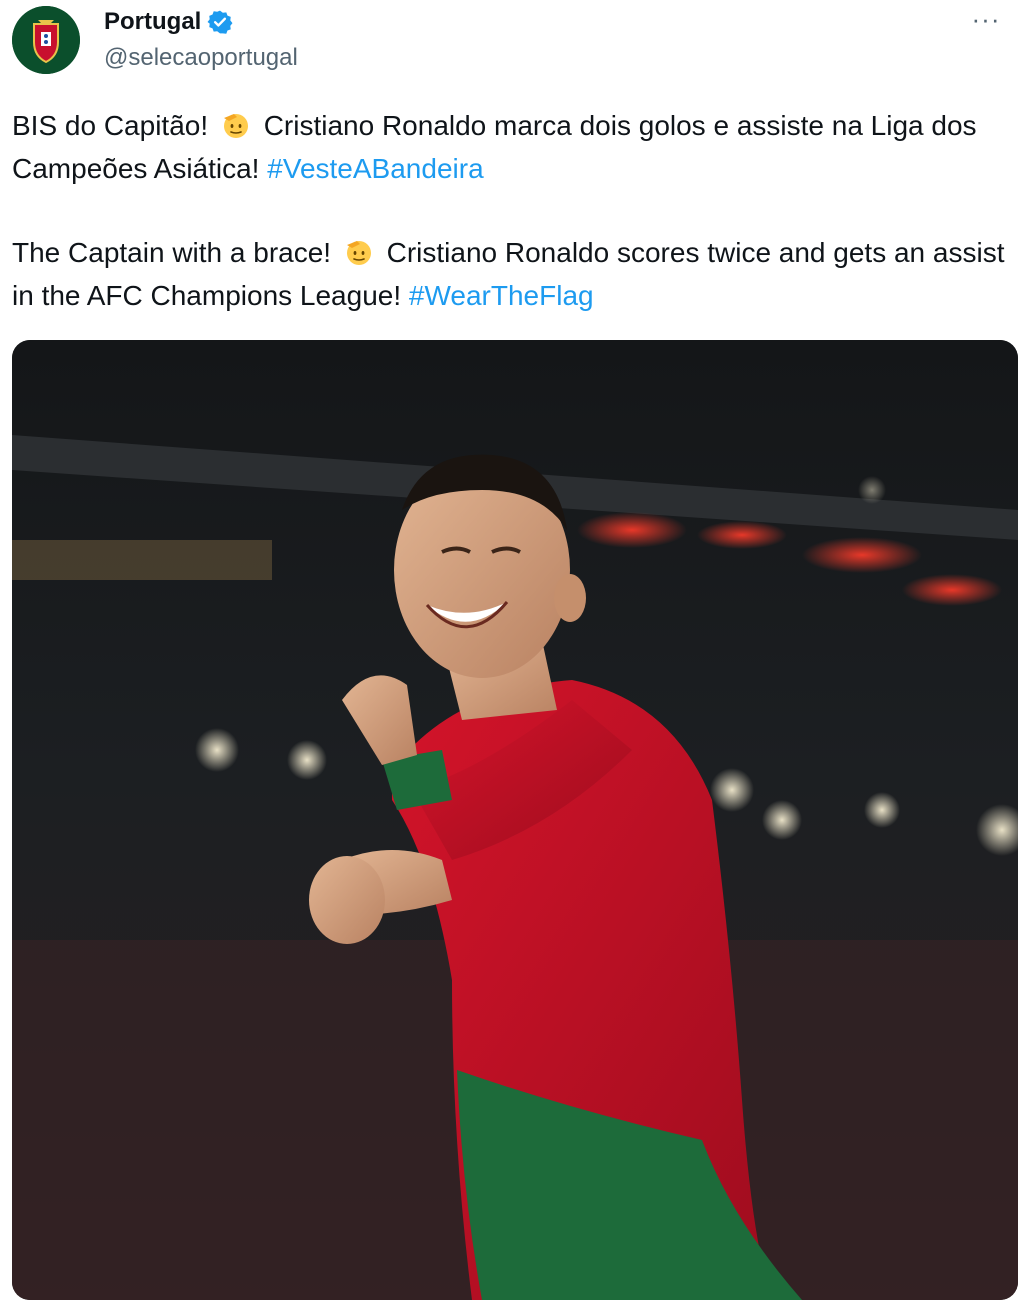  What do you see at coordinates (152, 22) in the screenshot?
I see `display-name: Portugal` at bounding box center [152, 22].